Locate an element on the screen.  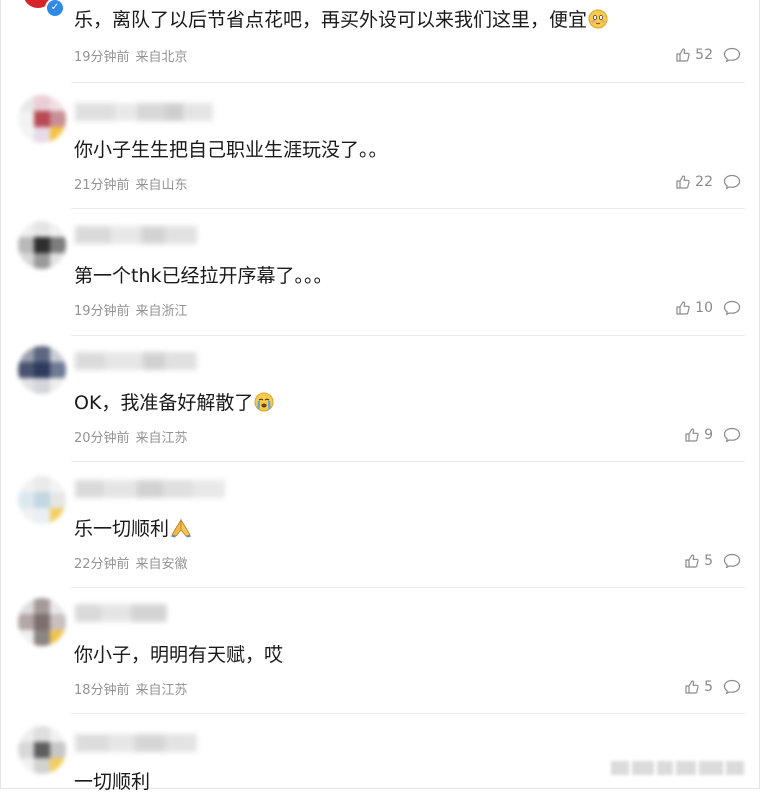
blush-face-icon is located at coordinates (598, 22).